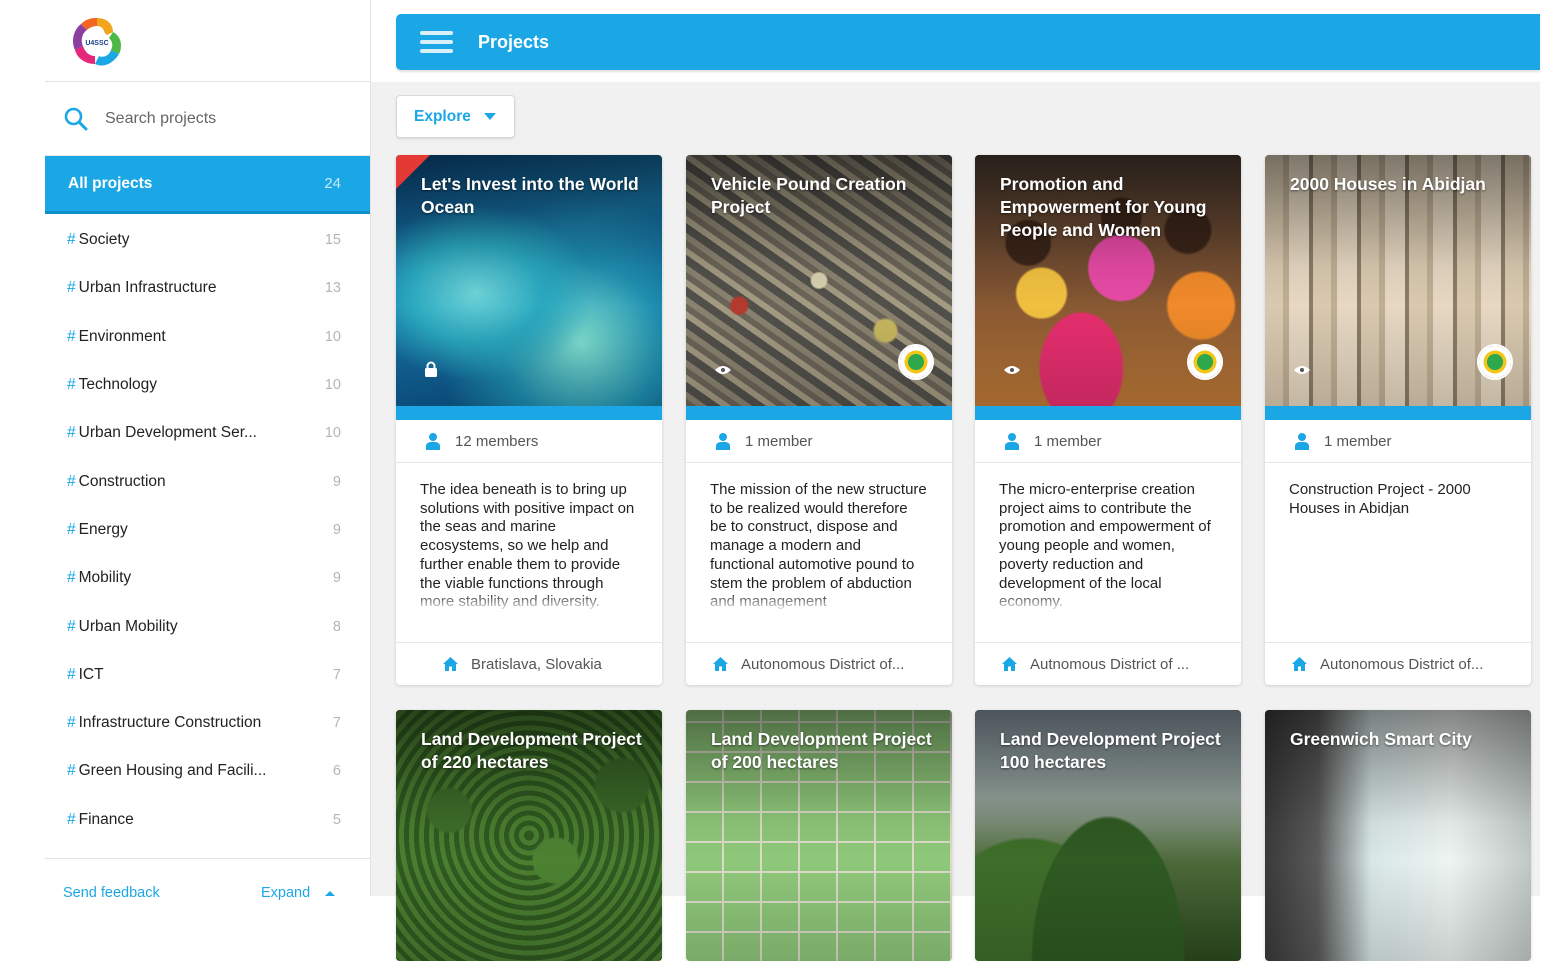 The width and height of the screenshot is (1567, 961). I want to click on all-projects-item: All projects 24, so click(207, 185).